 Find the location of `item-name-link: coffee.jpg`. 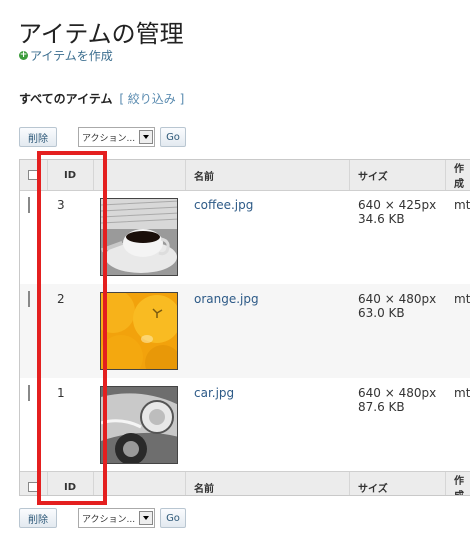

item-name-link: coffee.jpg is located at coordinates (223, 205).